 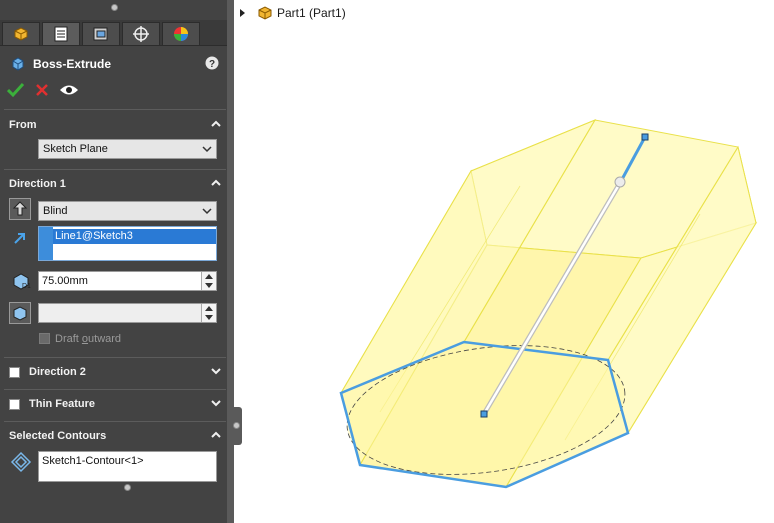 I want to click on dimxpert-icon, so click(x=141, y=34).